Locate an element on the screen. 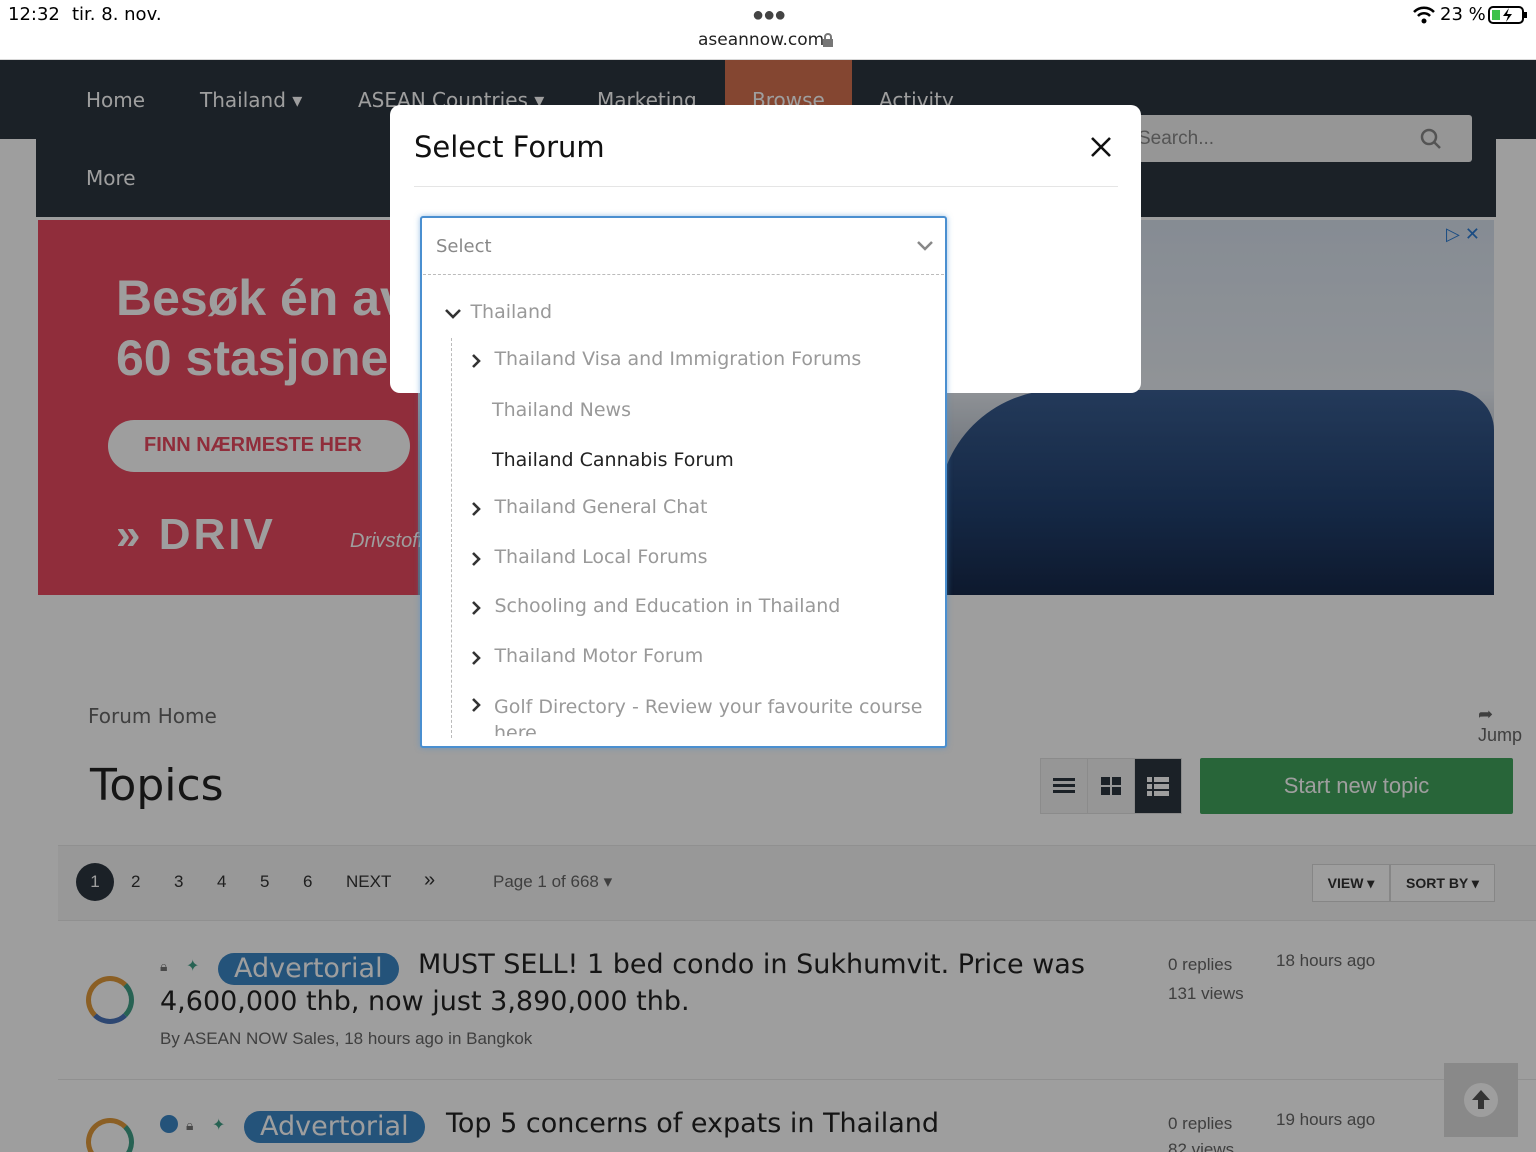 The width and height of the screenshot is (1536, 1152). tree-guide-line is located at coordinates (451, 538).